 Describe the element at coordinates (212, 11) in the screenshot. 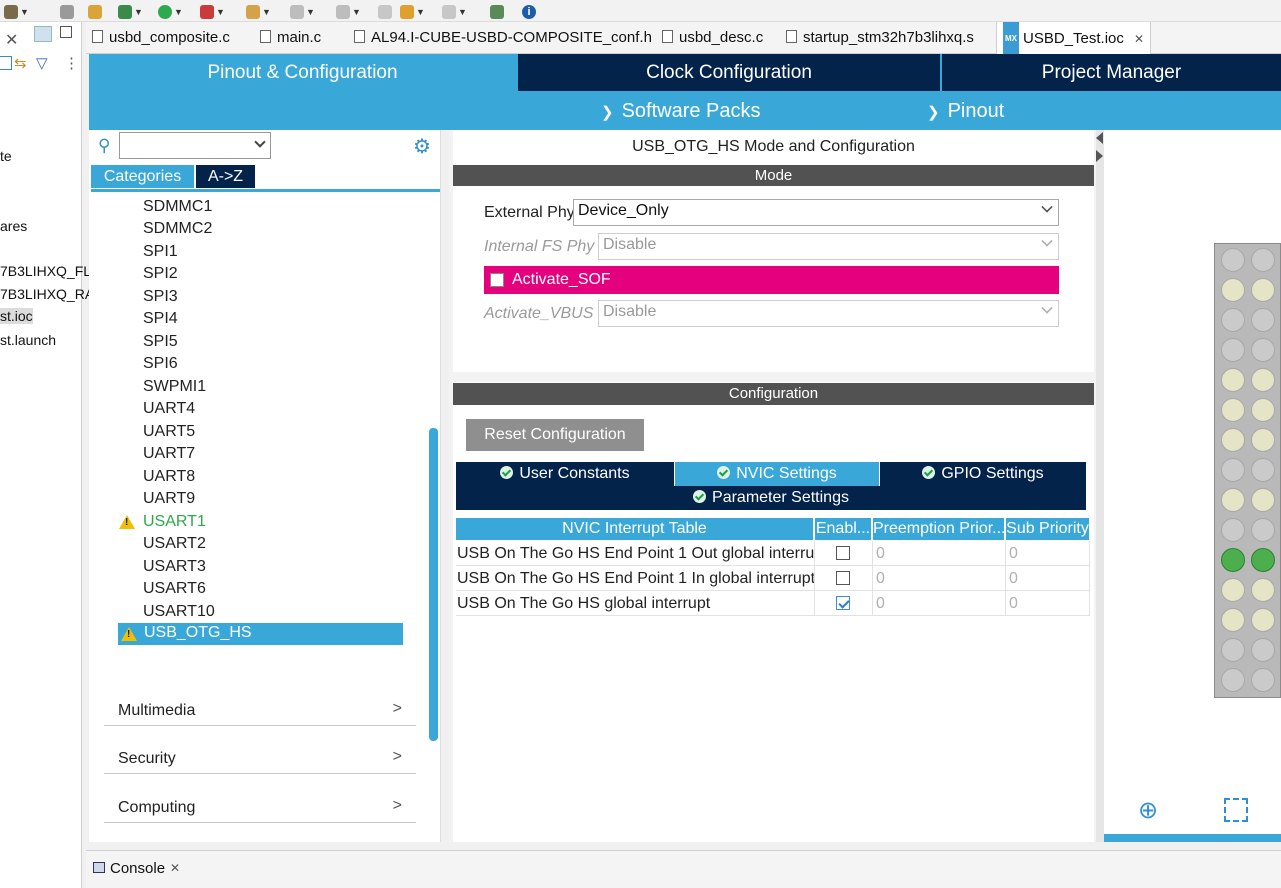

I see `external-tools-icon: ▼` at that location.